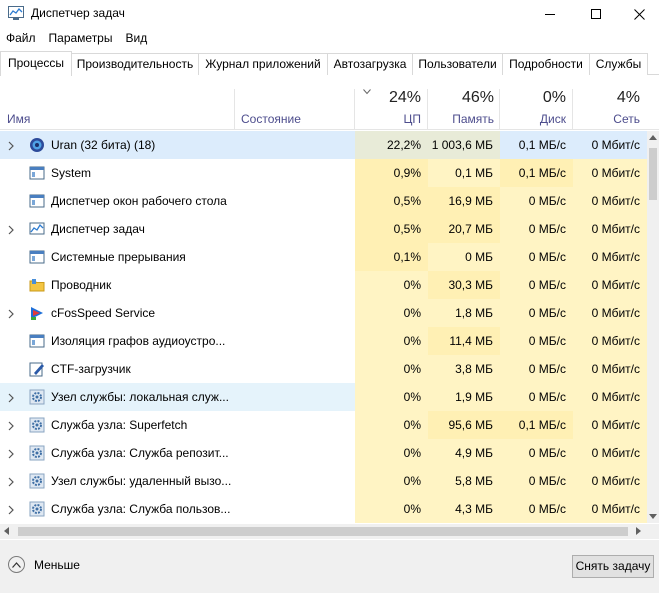  Describe the element at coordinates (271, 119) in the screenshot. I see `column-state-header: Состояние` at that location.